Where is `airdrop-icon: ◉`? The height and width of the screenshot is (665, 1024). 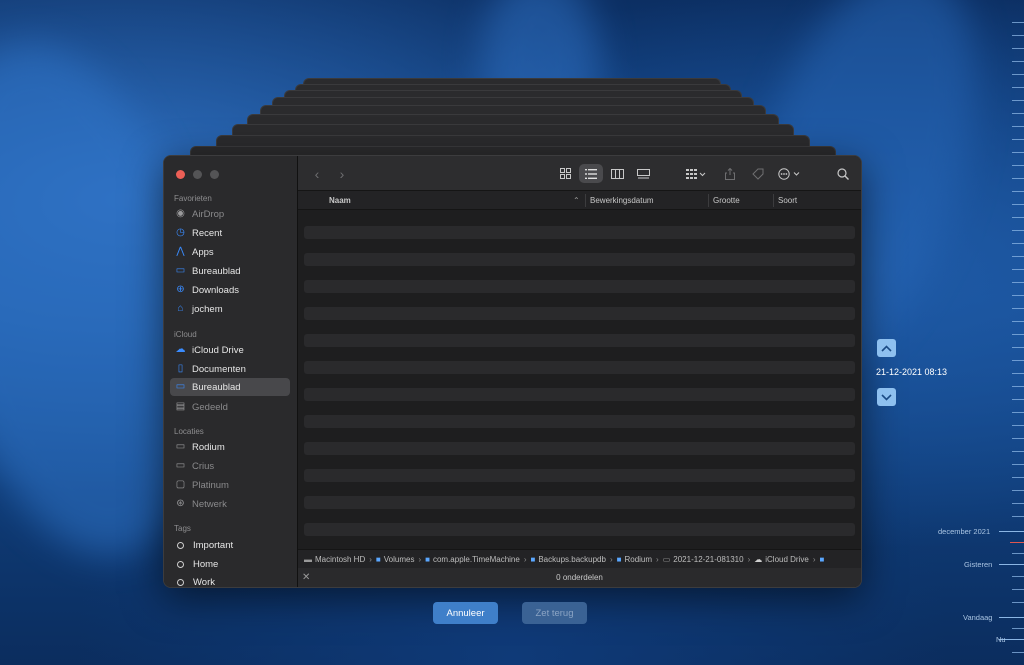 airdrop-icon: ◉ is located at coordinates (180, 213).